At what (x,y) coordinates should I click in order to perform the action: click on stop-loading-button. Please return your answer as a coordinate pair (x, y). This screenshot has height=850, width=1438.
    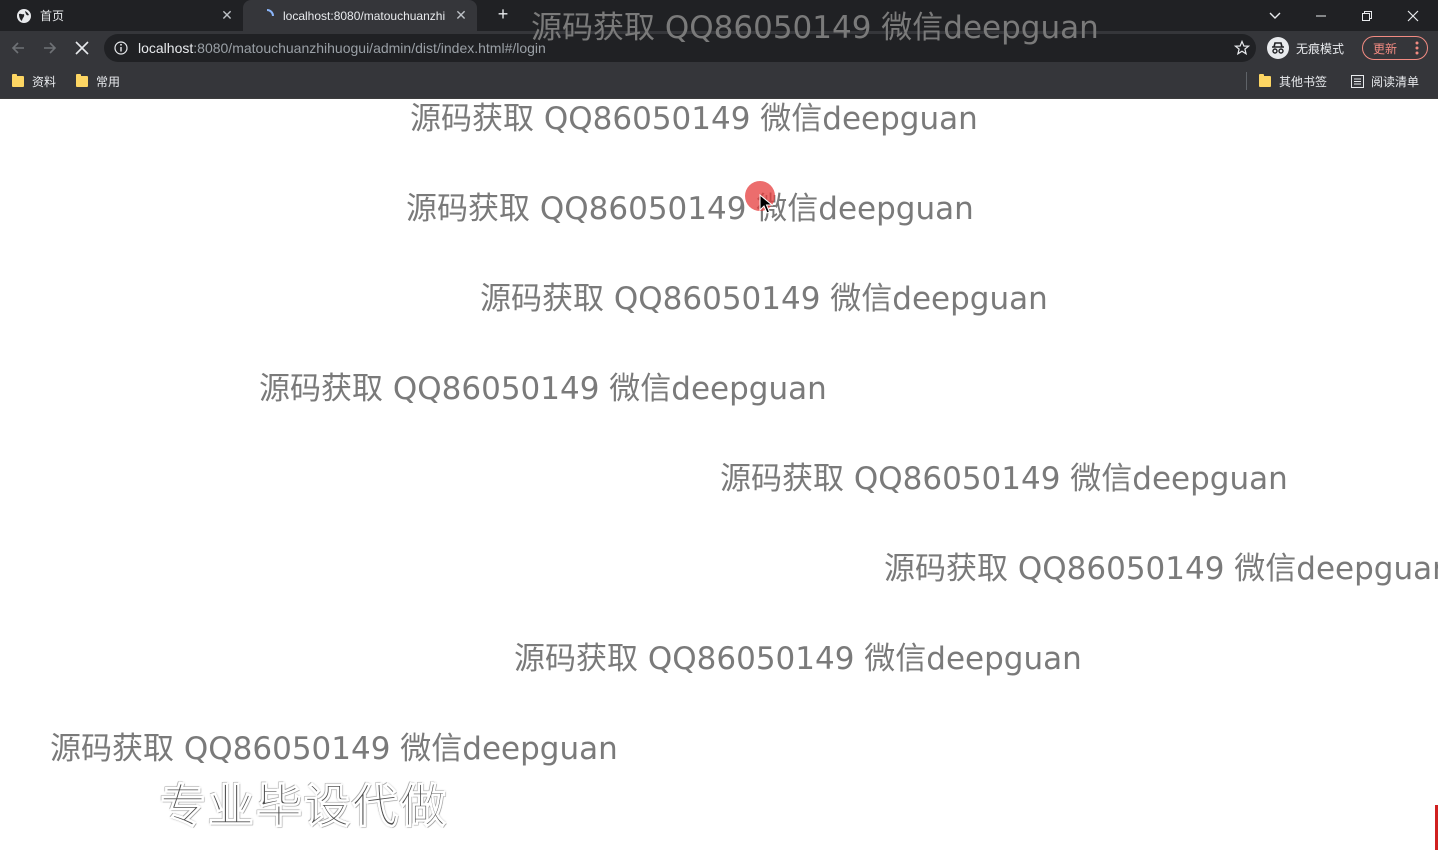
    Looking at the image, I should click on (82, 48).